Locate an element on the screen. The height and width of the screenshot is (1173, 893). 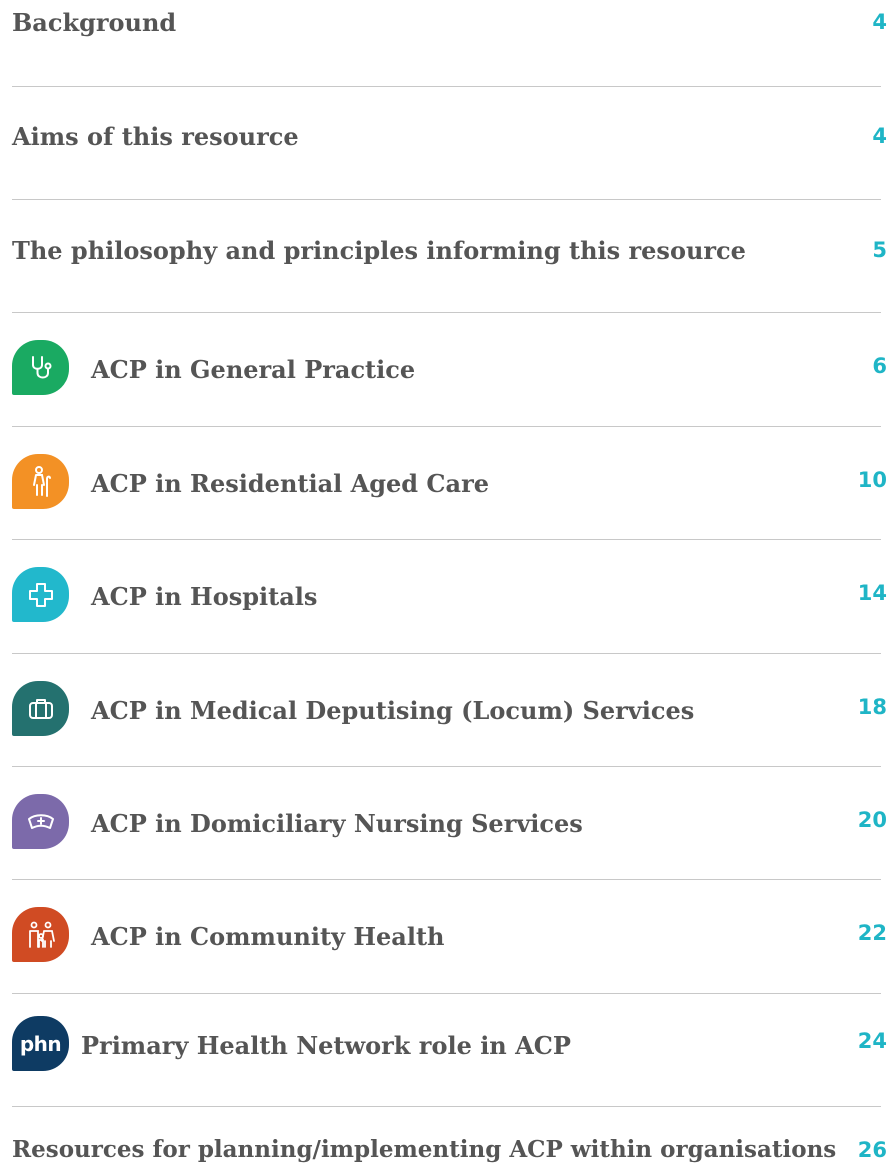
phn-logo: phn is located at coordinates (40, 1043).